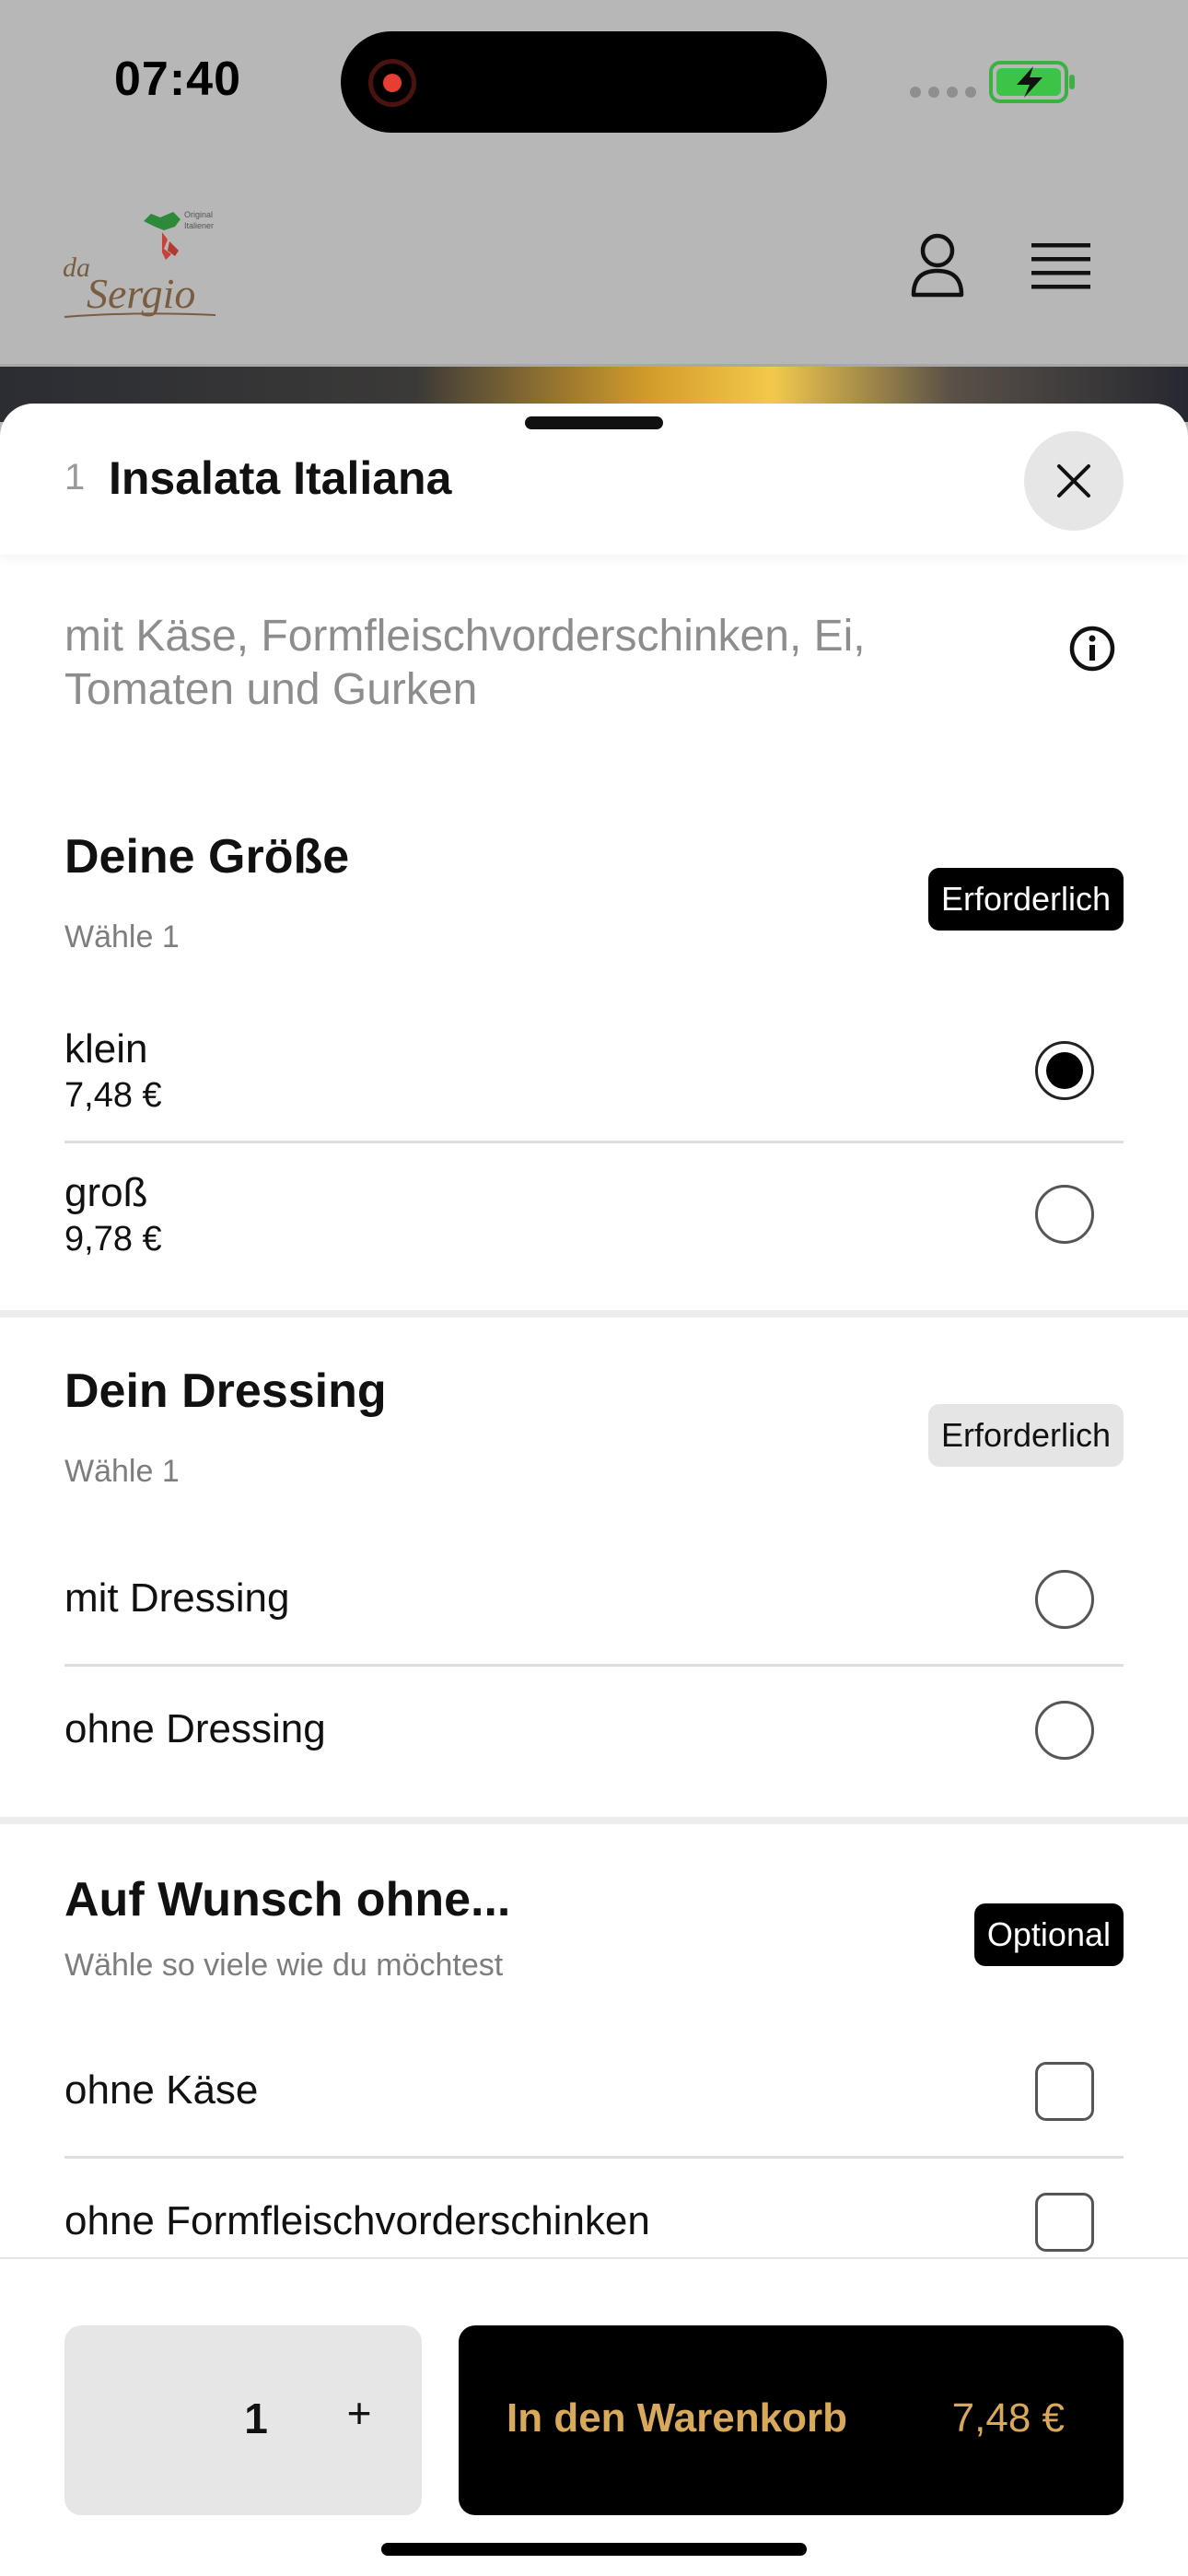 The image size is (1188, 2576). I want to click on info-icon, so click(1092, 649).